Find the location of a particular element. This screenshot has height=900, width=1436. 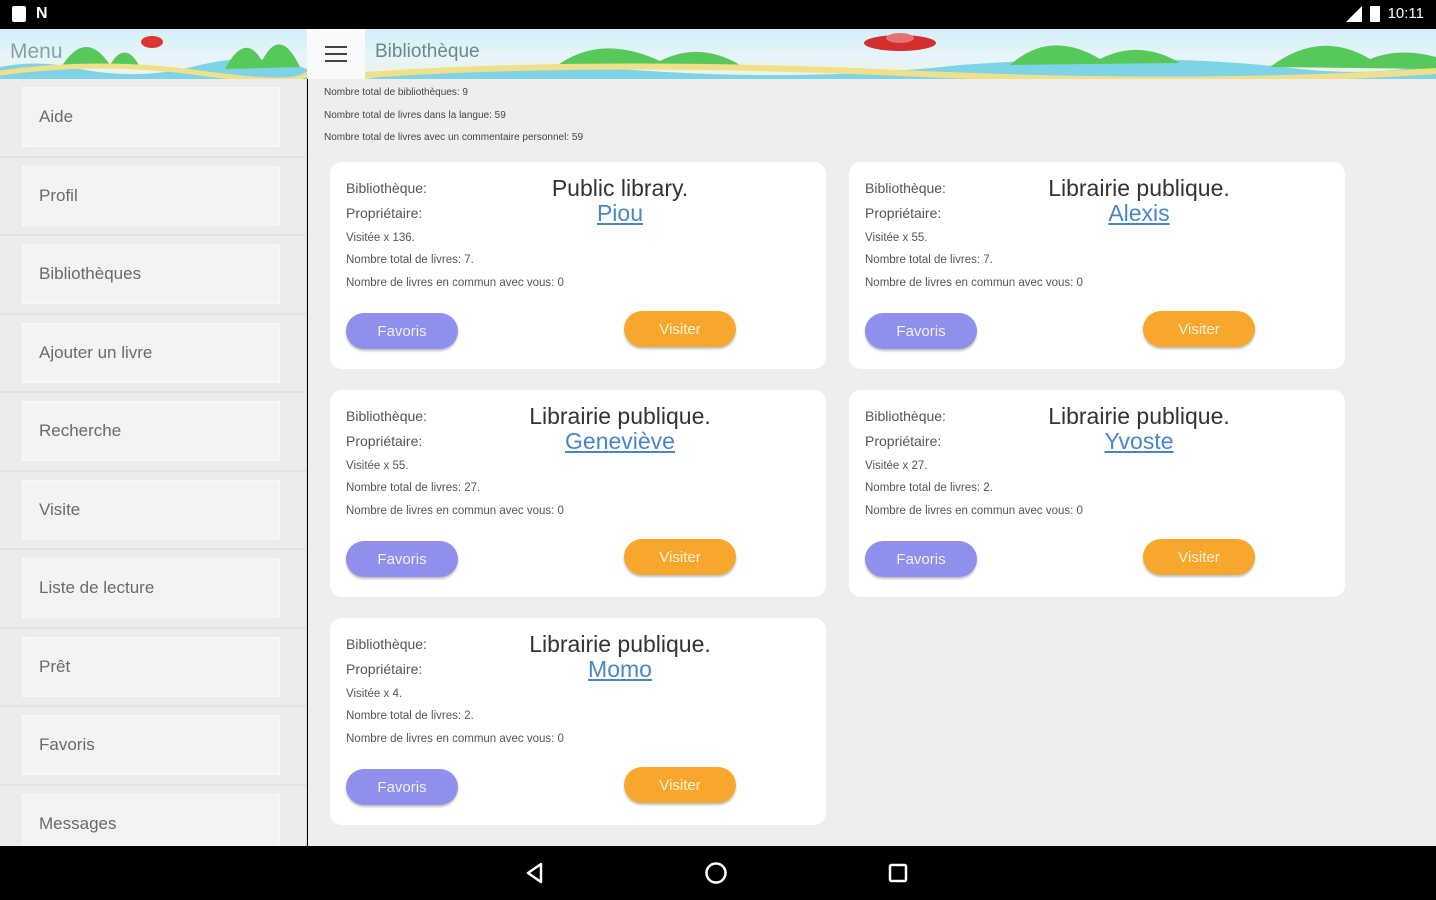

sidebar-item-recherche: Recherche is located at coordinates (153, 432).